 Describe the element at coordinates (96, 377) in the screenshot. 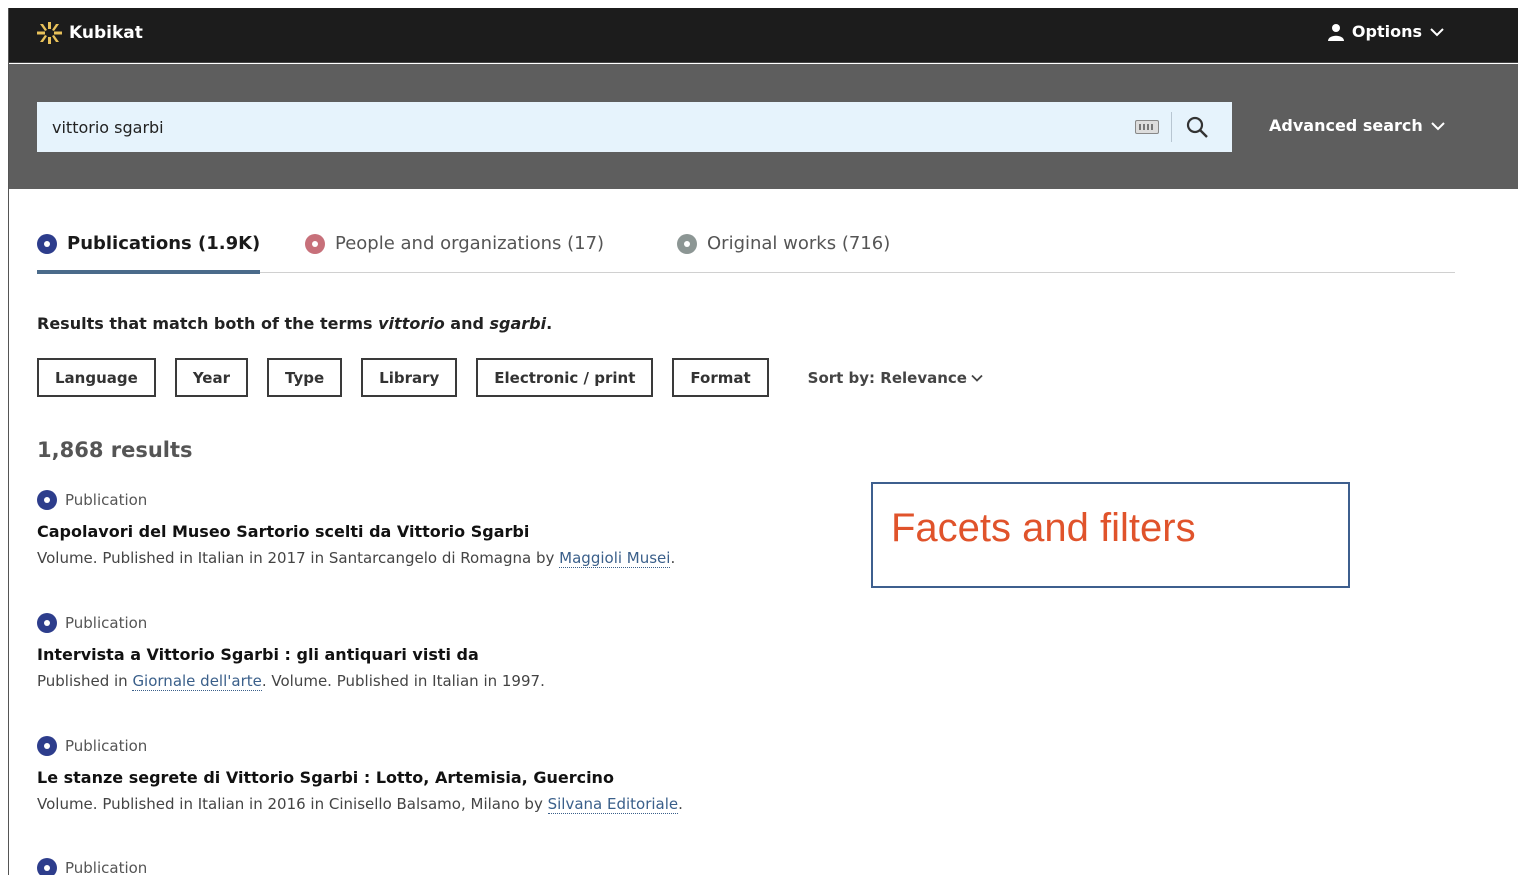

I see `facet-language-button: Language` at that location.